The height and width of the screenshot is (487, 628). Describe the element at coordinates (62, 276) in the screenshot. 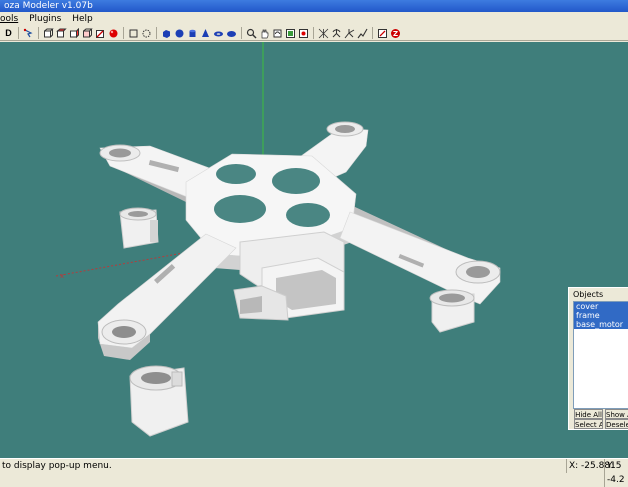

I see `x-axis-marker: x` at that location.